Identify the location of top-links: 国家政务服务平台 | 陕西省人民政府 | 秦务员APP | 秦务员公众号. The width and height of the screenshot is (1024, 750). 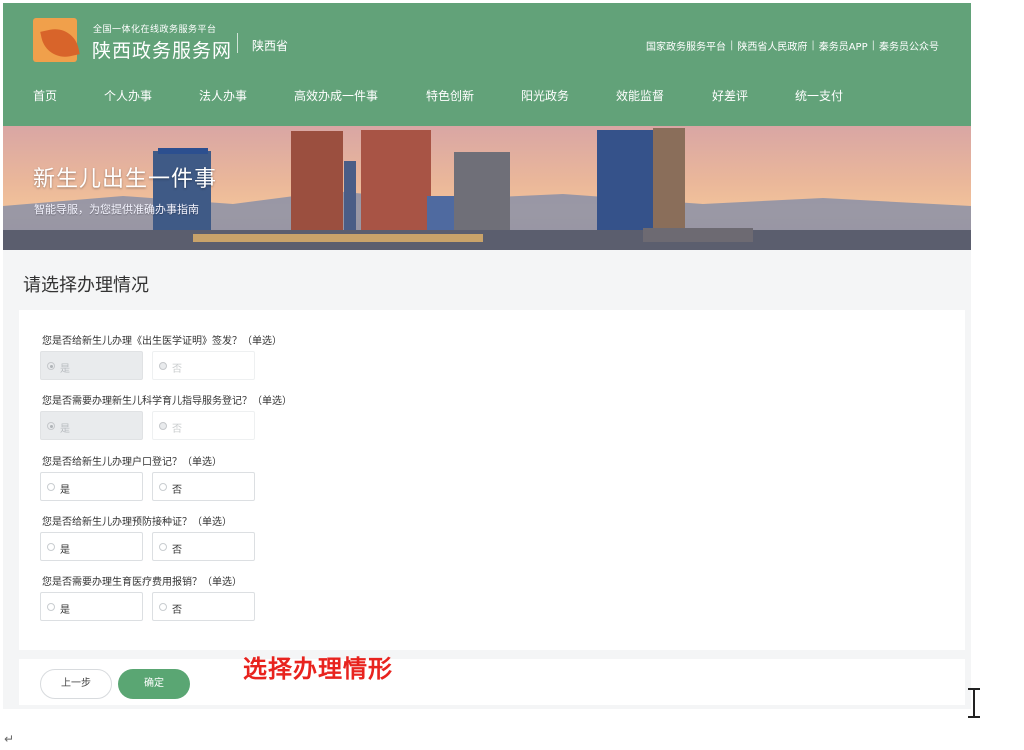
(792, 45).